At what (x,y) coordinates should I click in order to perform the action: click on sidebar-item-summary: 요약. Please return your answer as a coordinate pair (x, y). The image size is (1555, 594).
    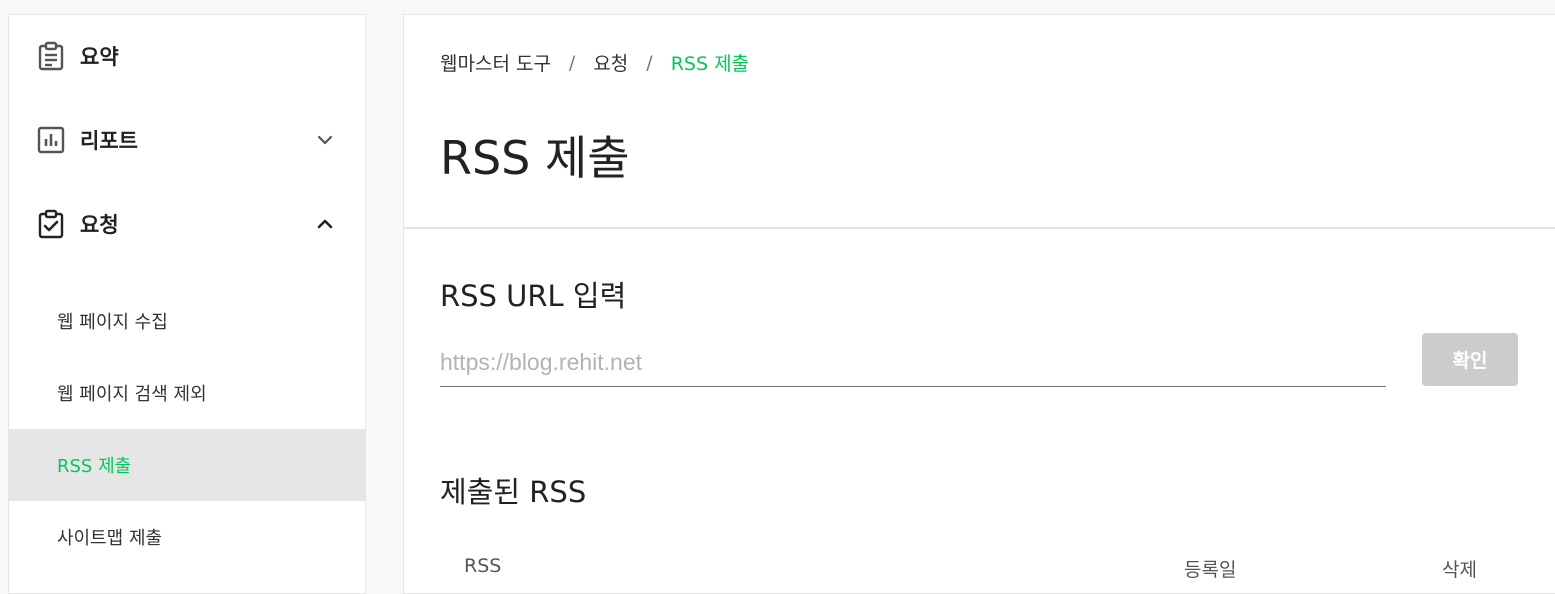
    Looking at the image, I should click on (187, 56).